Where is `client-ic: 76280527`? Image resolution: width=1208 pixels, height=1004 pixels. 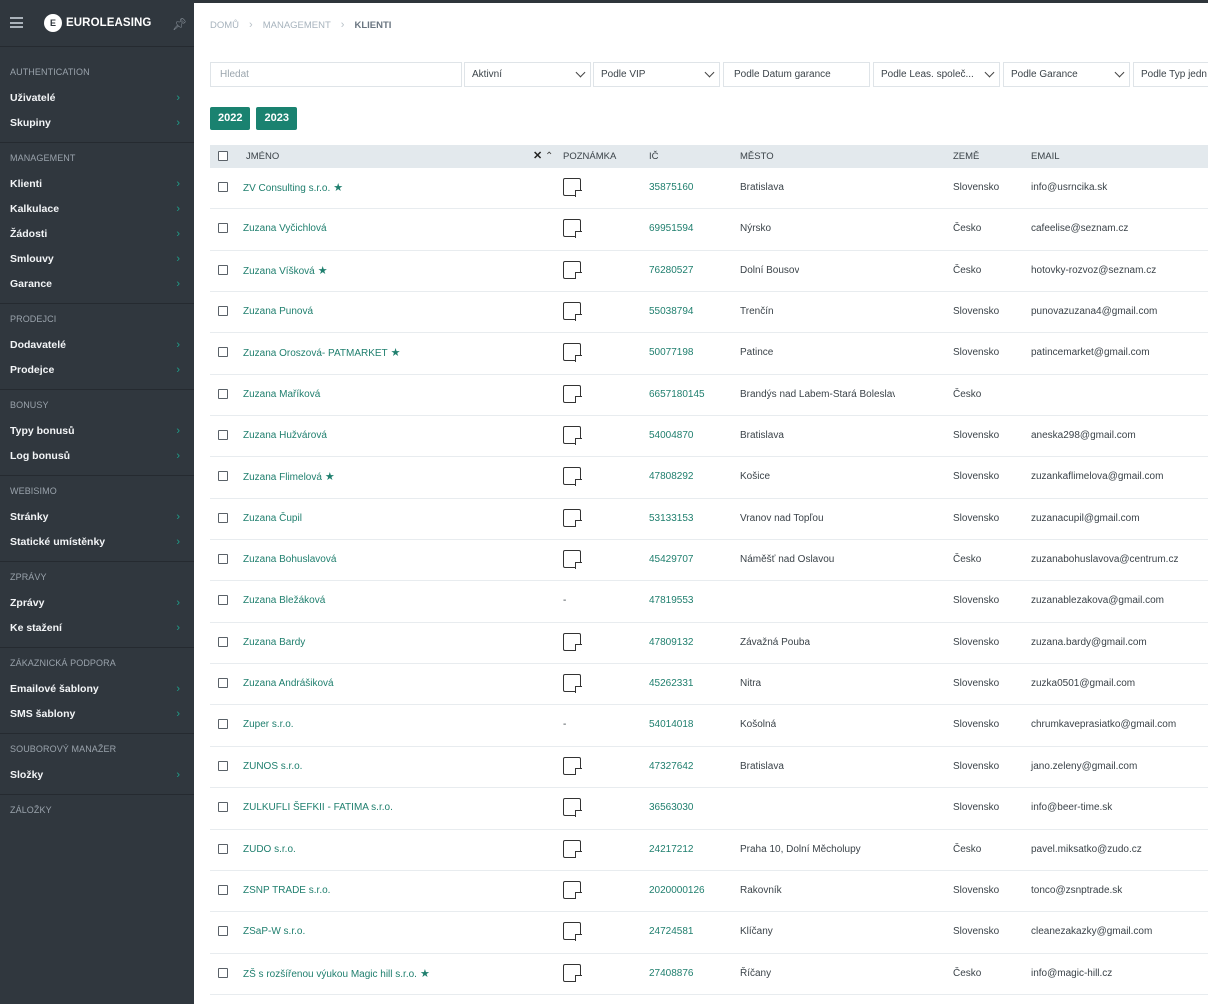
client-ic: 76280527 is located at coordinates (671, 271).